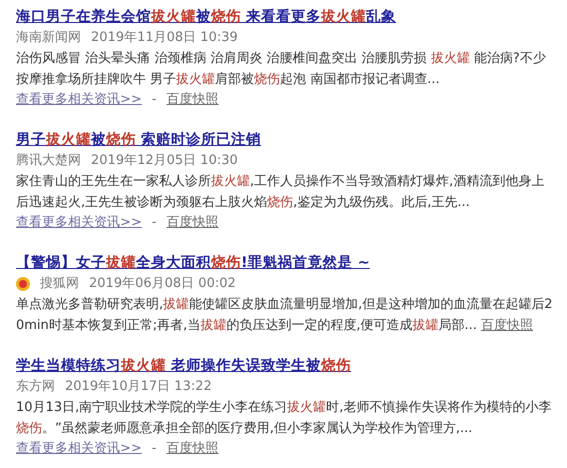 Image resolution: width=567 pixels, height=468 pixels. What do you see at coordinates (162, 284) in the screenshot?
I see `publish-time: 2019年06月08日 00:02` at bounding box center [162, 284].